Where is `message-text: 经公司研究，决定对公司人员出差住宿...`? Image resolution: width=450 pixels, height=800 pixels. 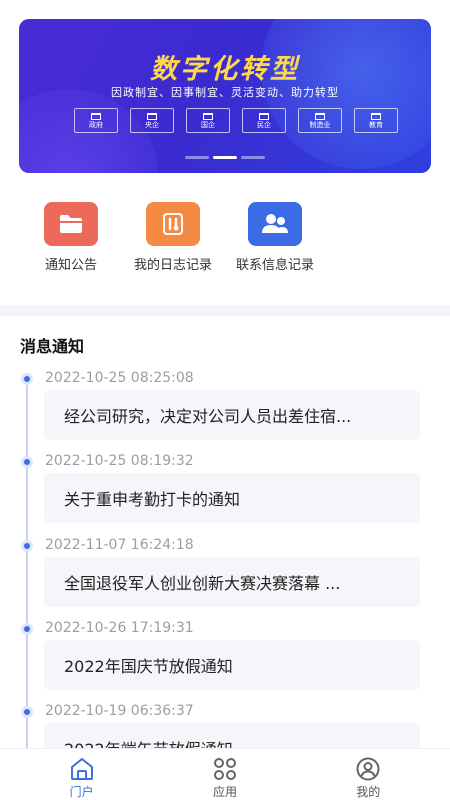
message-text: 经公司研究，决定对公司人员出差住宿... is located at coordinates (208, 416).